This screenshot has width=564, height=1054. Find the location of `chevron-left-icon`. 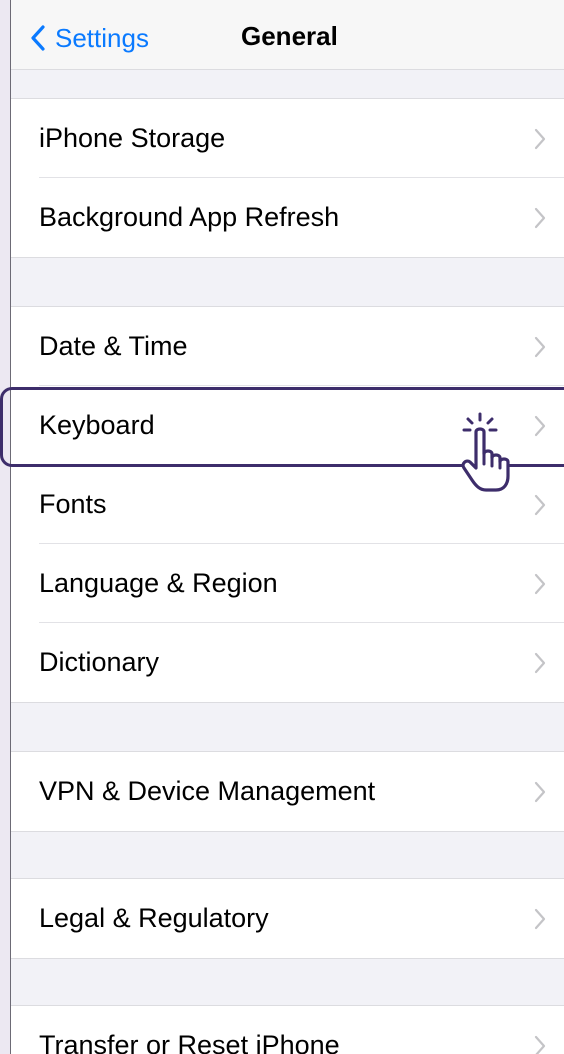

chevron-left-icon is located at coordinates (38, 38).